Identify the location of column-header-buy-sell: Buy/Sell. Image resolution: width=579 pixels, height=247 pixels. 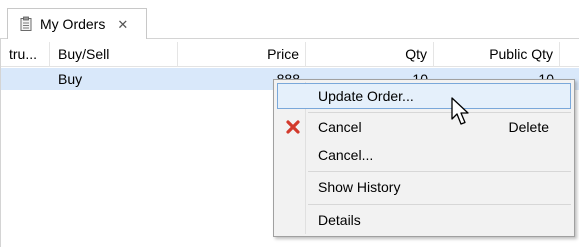
(114, 54).